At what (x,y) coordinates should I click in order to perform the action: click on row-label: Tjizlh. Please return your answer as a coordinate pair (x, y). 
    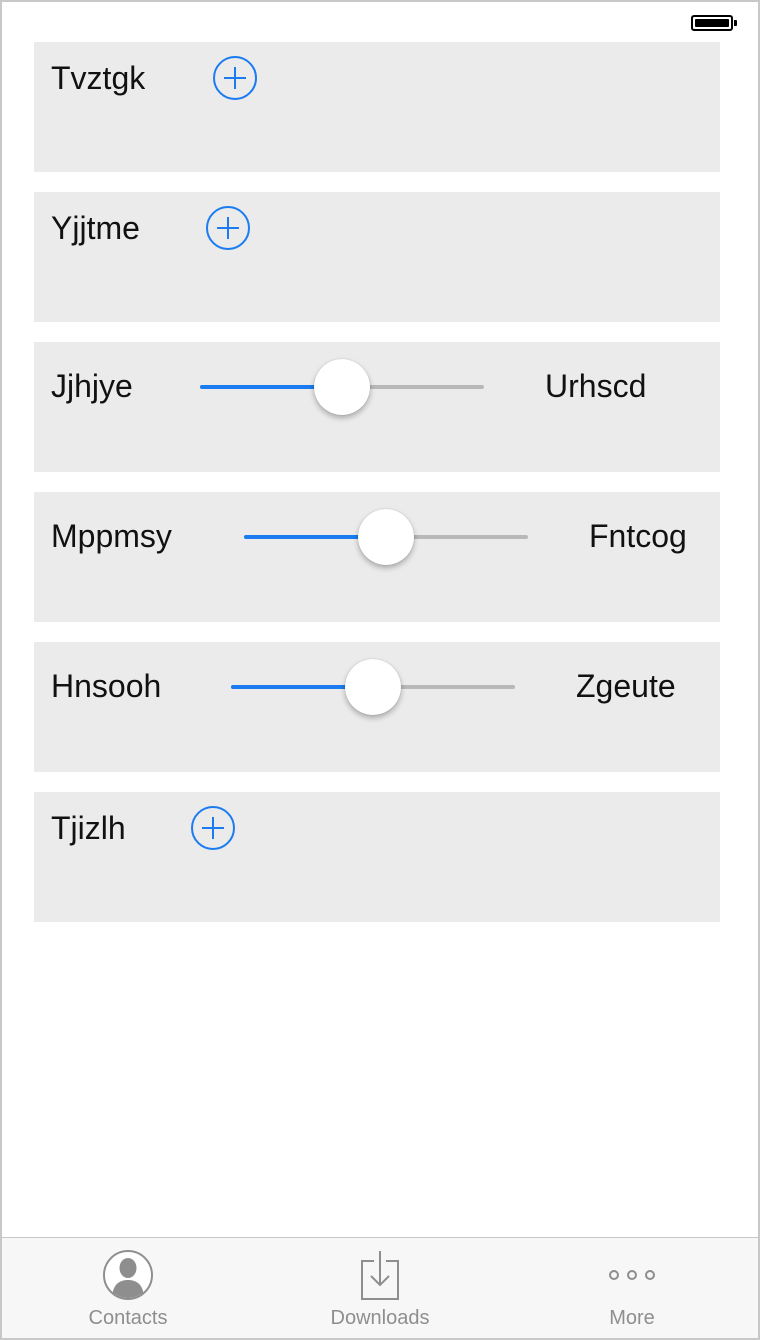
    Looking at the image, I should click on (88, 828).